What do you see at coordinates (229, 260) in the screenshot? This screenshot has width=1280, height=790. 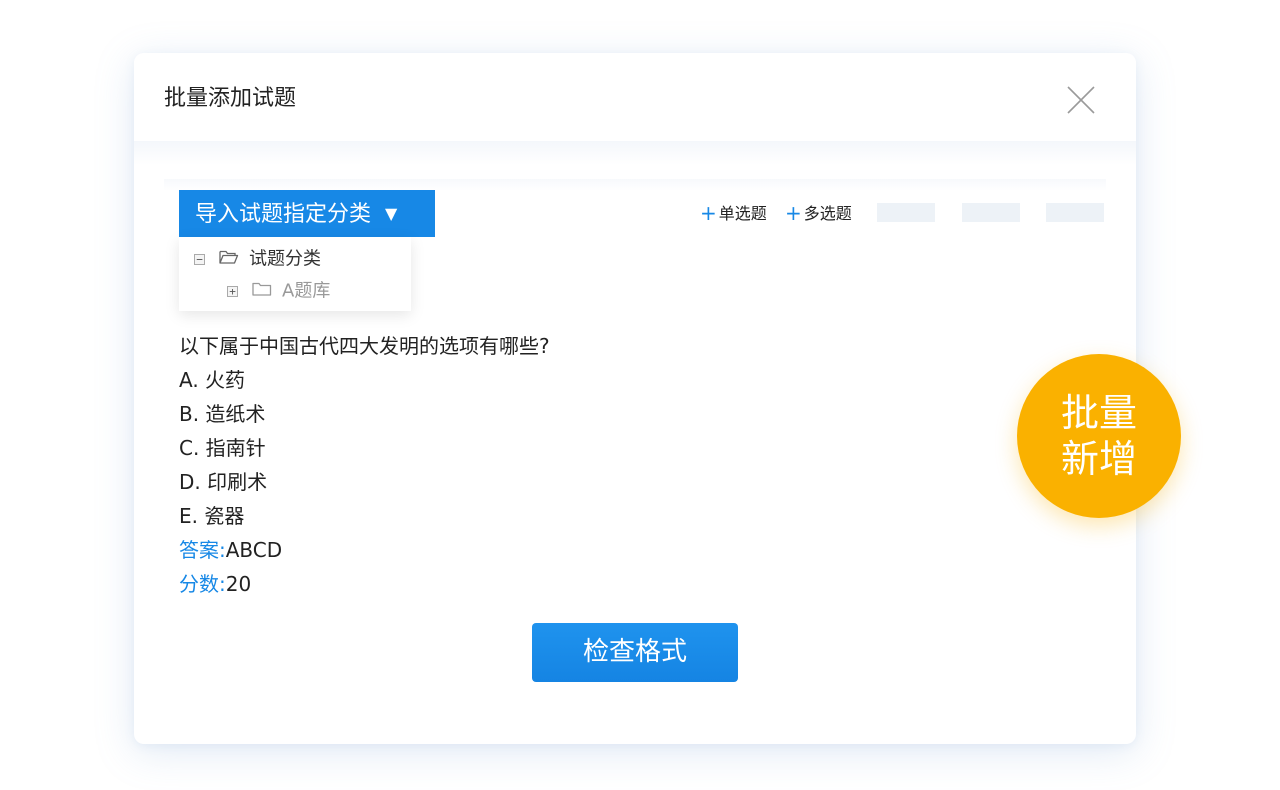 I see `folder-open-icon` at bounding box center [229, 260].